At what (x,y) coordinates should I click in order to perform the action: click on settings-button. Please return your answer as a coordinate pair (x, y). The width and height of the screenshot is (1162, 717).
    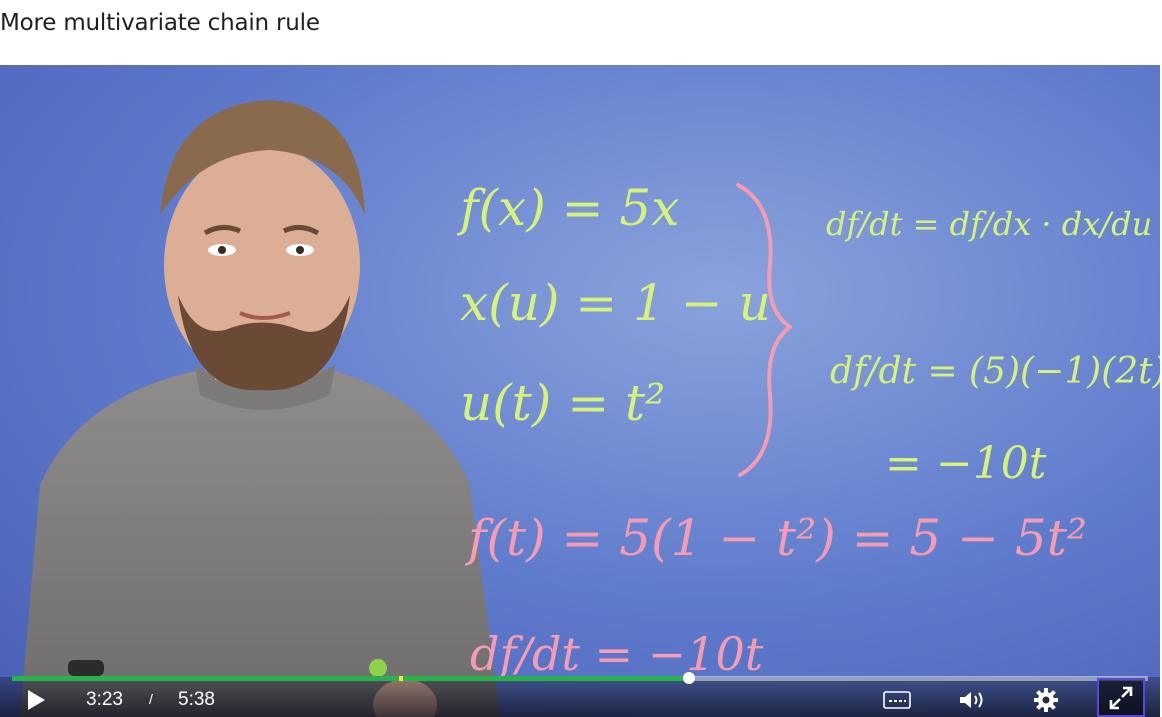
    Looking at the image, I should click on (1046, 700).